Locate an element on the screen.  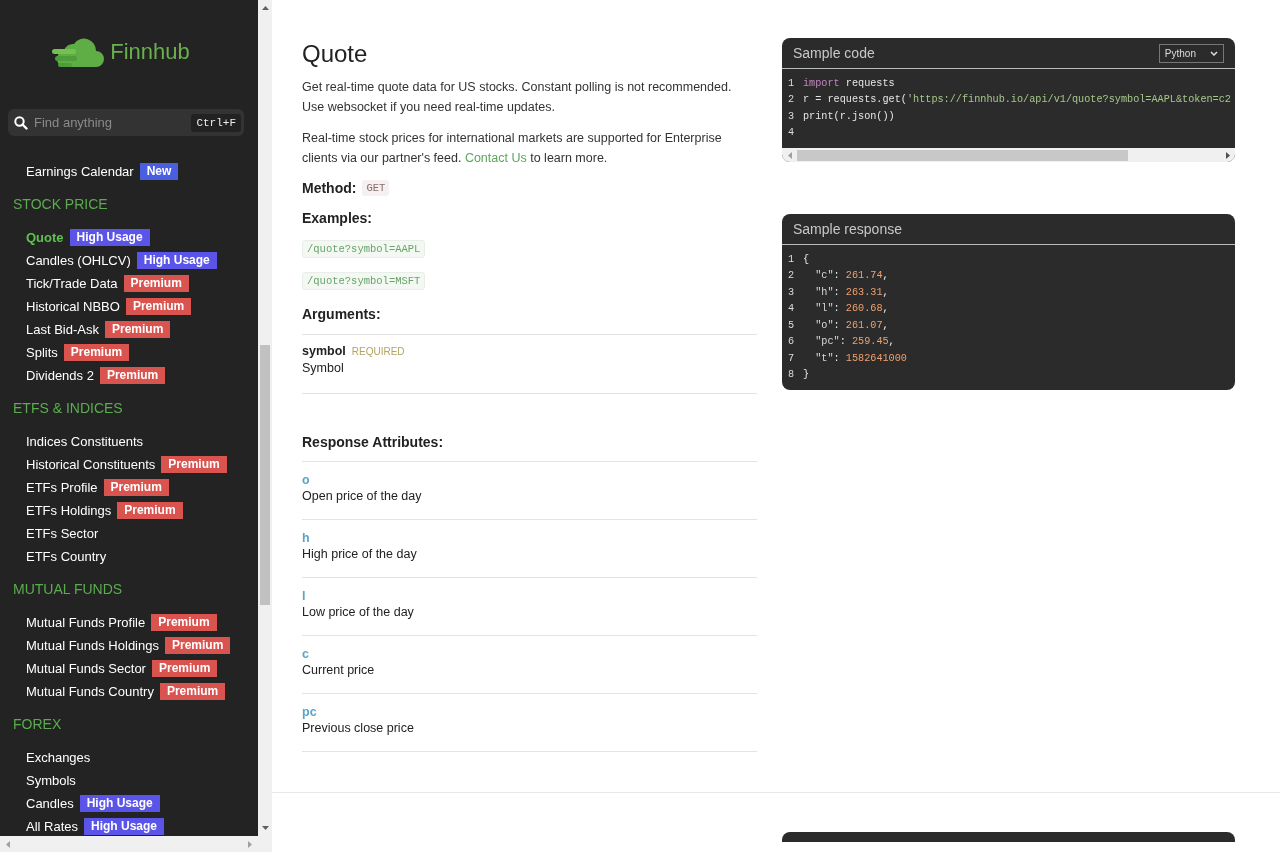
sidebar-link: All Rates is located at coordinates (52, 826).